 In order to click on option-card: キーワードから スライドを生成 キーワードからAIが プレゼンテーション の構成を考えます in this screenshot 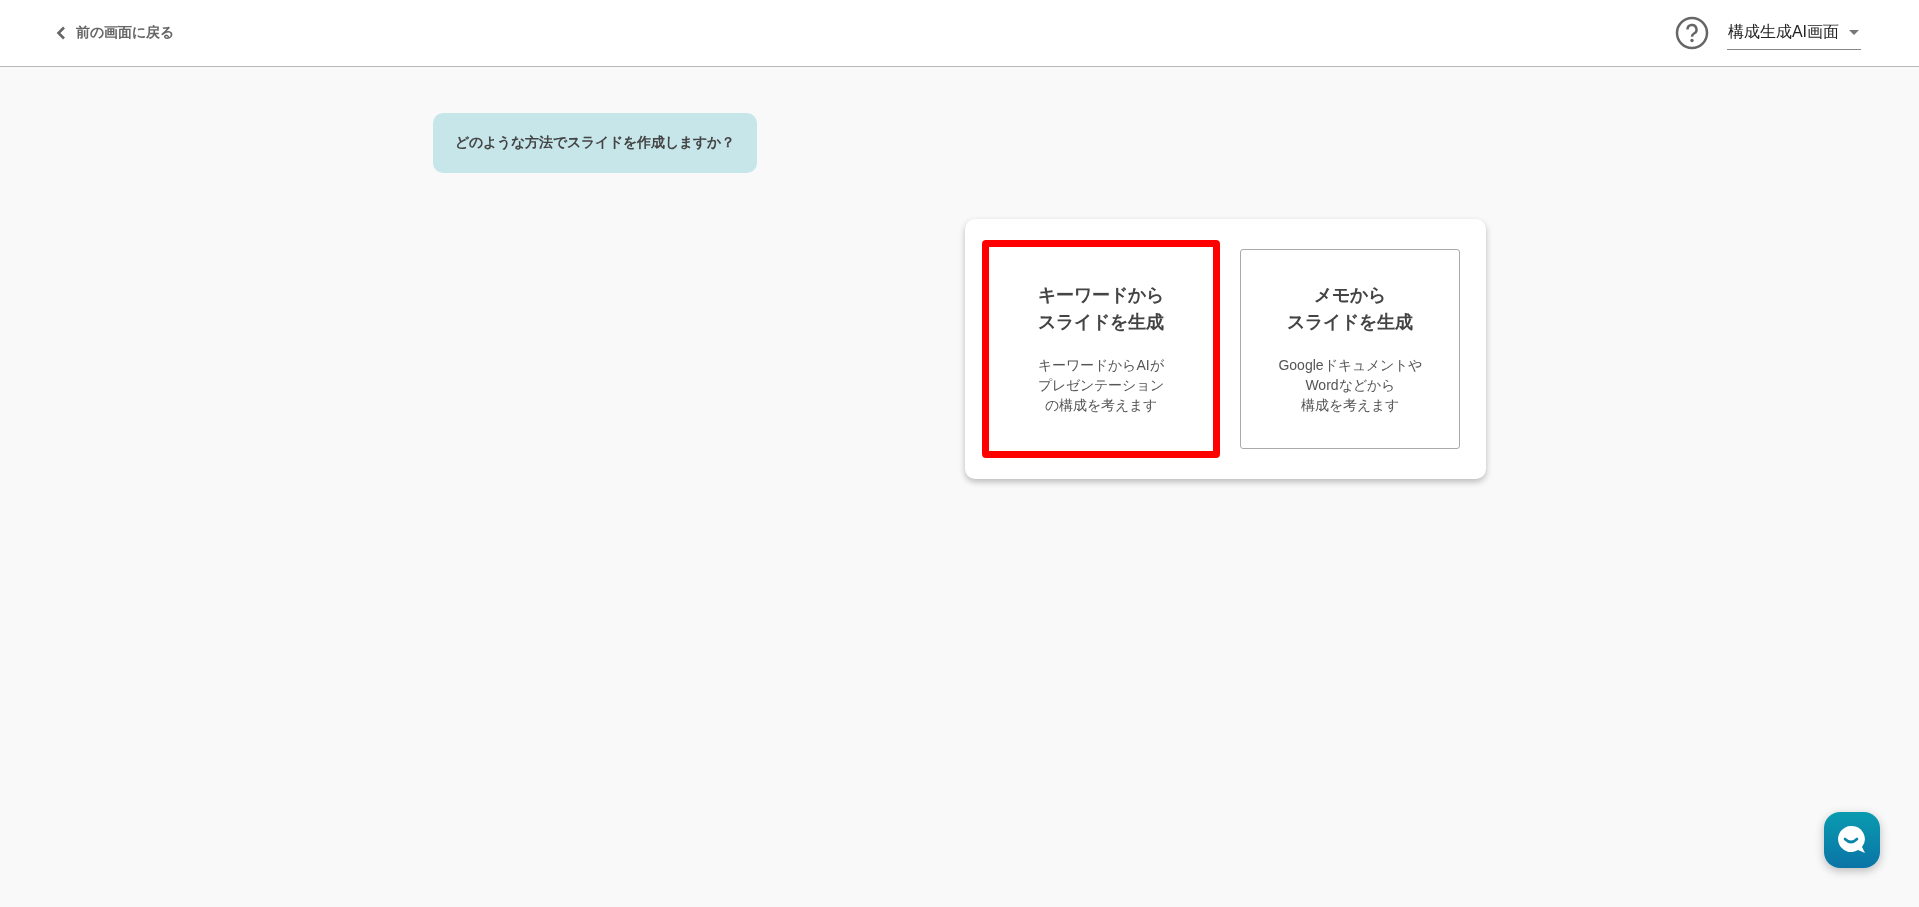, I will do `click(1101, 349)`.